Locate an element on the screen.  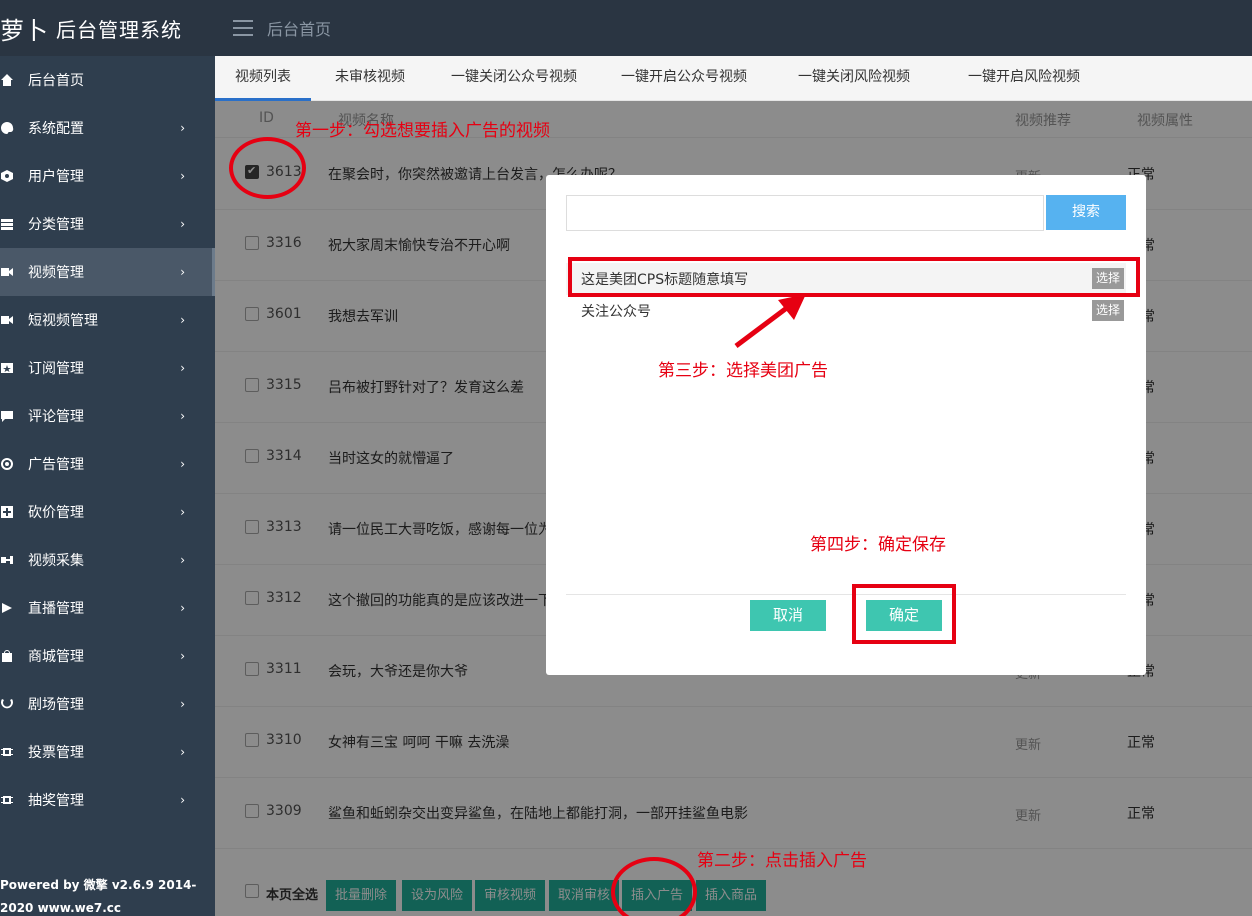
sidebar-item-label: 直播管理 is located at coordinates (56, 609).